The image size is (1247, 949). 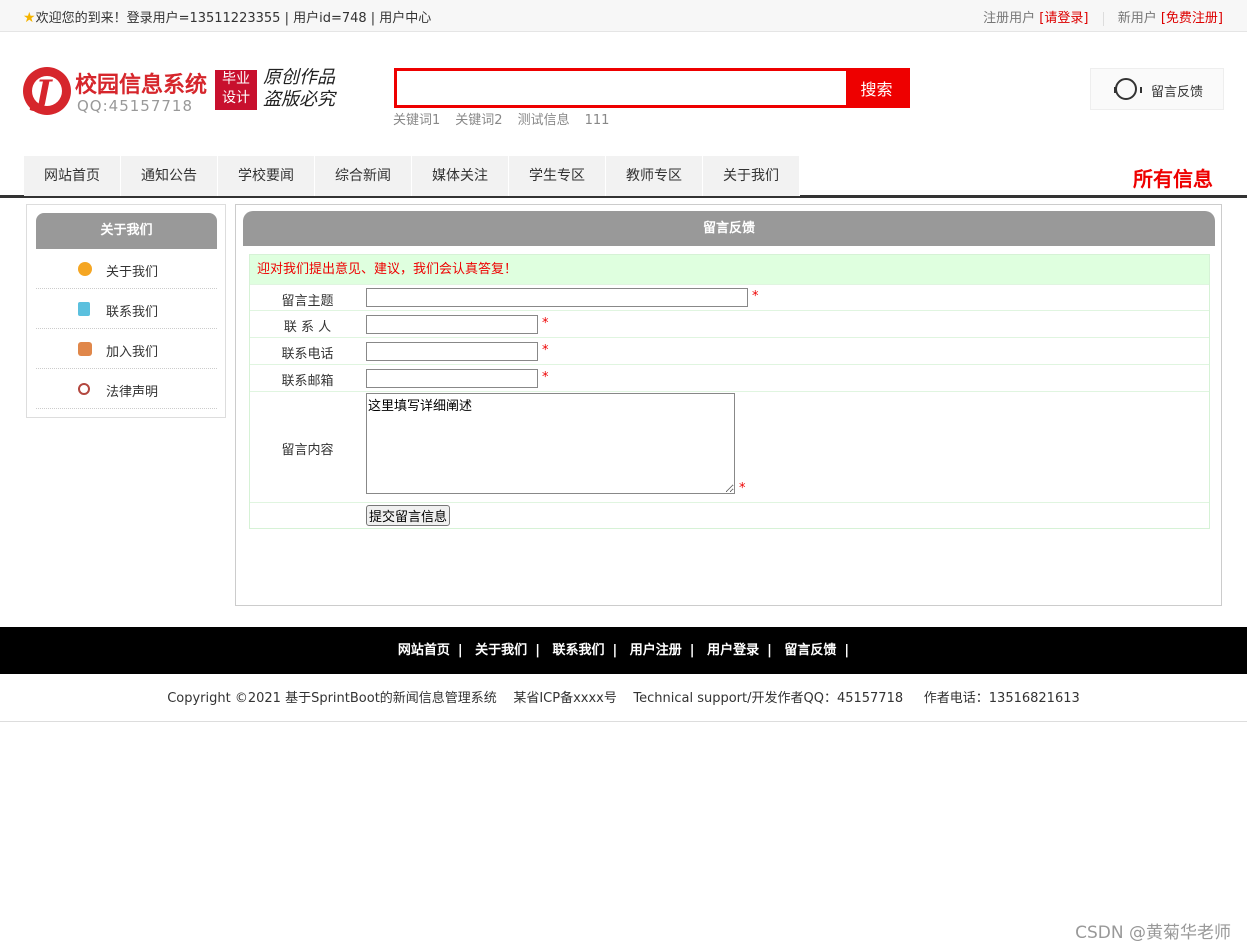 What do you see at coordinates (1173, 177) in the screenshot?
I see `all-info-link: 所有信息` at bounding box center [1173, 177].